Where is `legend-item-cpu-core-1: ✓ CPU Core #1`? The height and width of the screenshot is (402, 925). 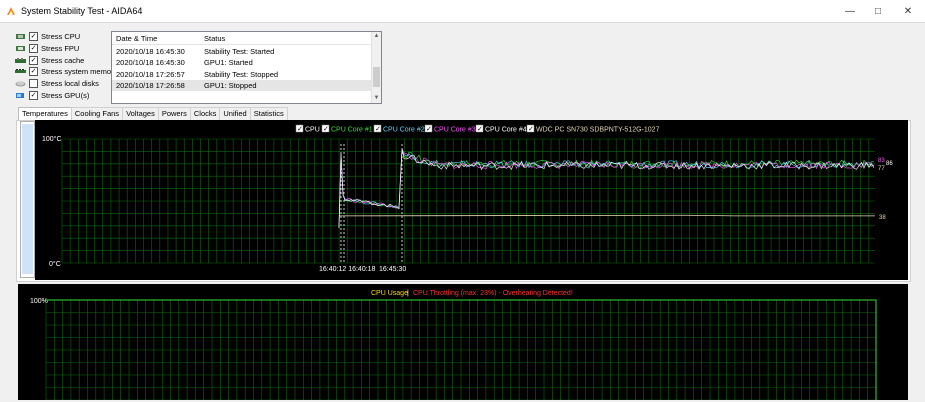 legend-item-cpu-core-1: ✓ CPU Core #1 is located at coordinates (347, 129).